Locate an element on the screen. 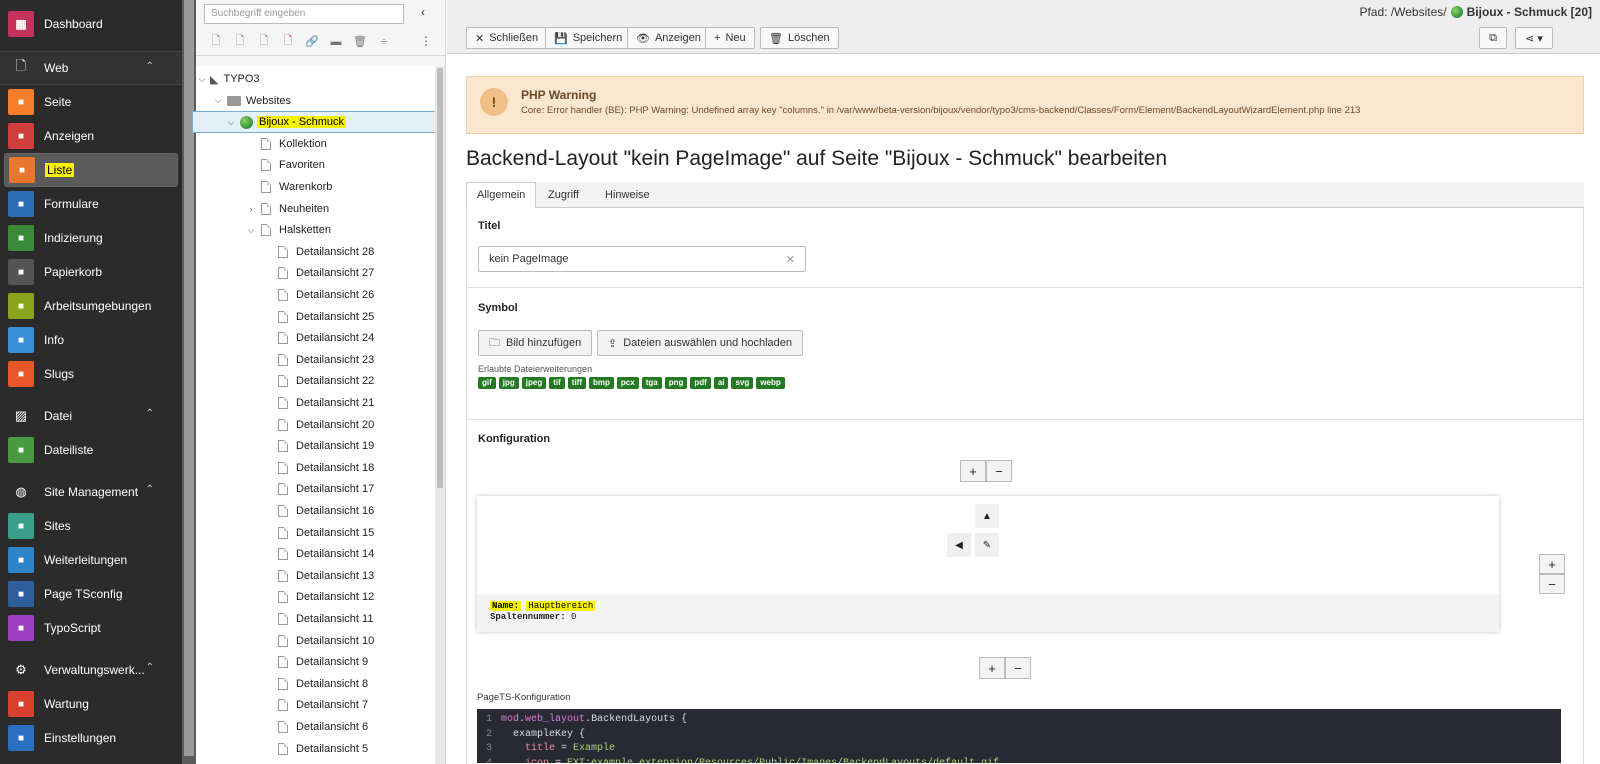  tree-menu-icon: ⋮ is located at coordinates (426, 41).